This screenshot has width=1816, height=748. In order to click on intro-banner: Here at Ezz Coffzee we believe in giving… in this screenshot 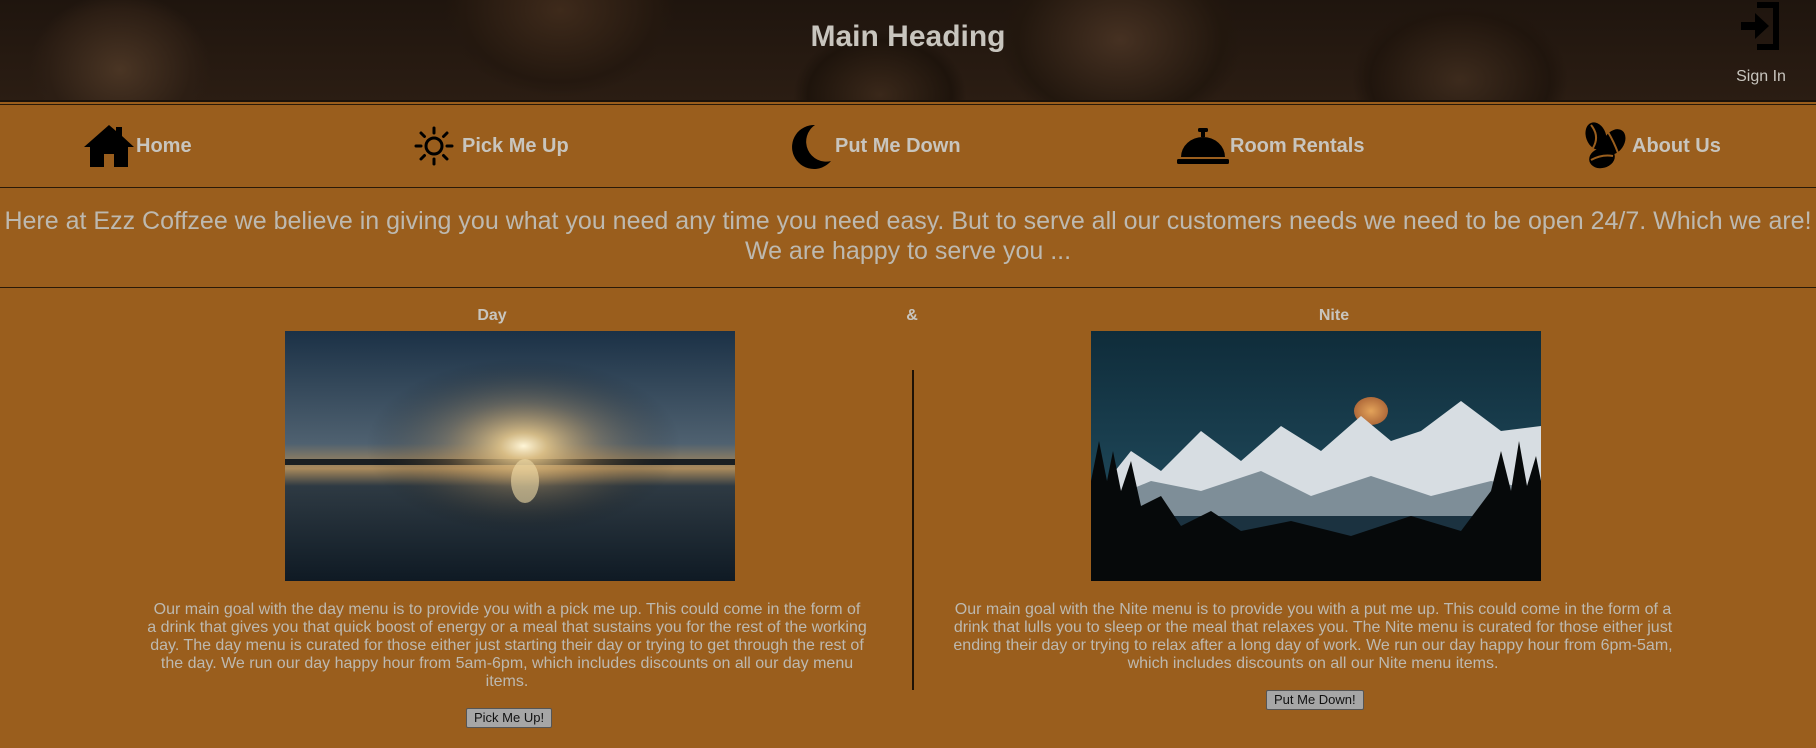, I will do `click(908, 238)`.